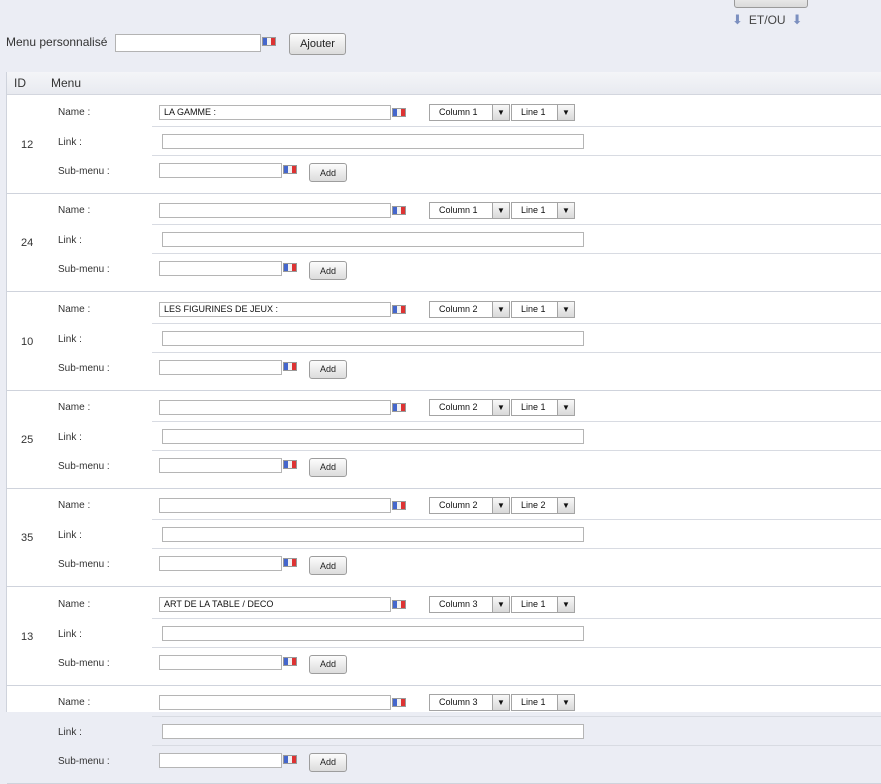 The width and height of the screenshot is (881, 784). Describe the element at coordinates (275, 309) in the screenshot. I see `name-input: LES FIGURINES DE JEUX :` at that location.